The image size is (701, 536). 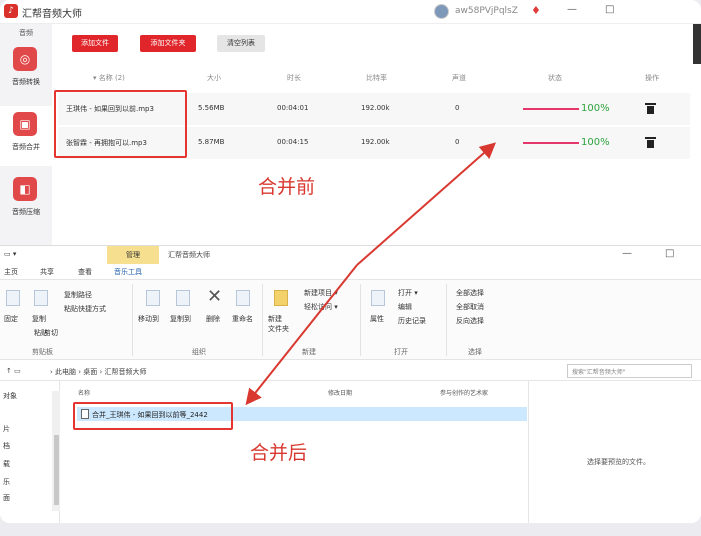 I want to click on properties-button: 属性, so click(x=377, y=319).